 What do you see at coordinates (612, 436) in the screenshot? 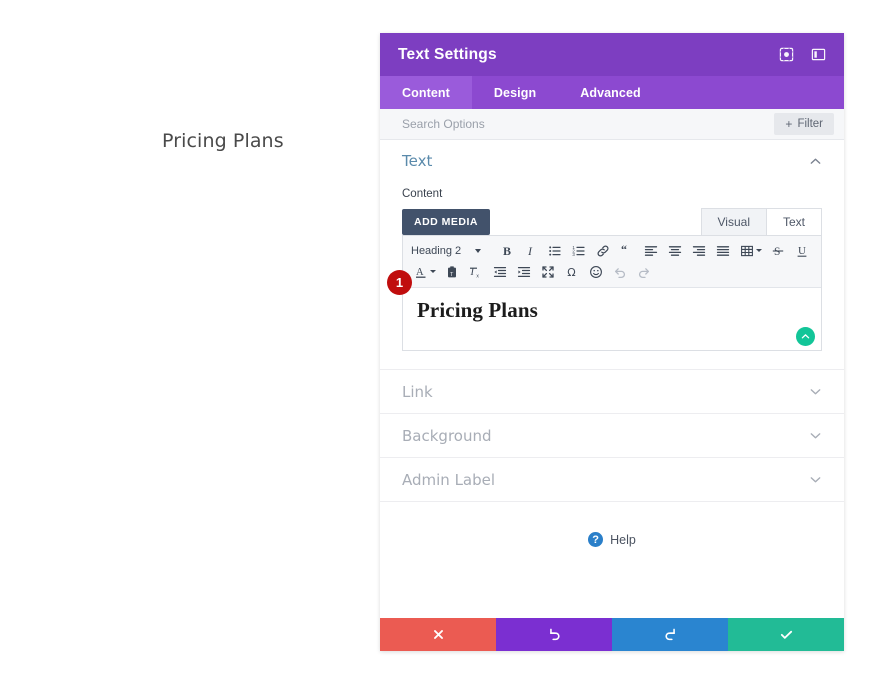
I see `section-background: Background` at bounding box center [612, 436].